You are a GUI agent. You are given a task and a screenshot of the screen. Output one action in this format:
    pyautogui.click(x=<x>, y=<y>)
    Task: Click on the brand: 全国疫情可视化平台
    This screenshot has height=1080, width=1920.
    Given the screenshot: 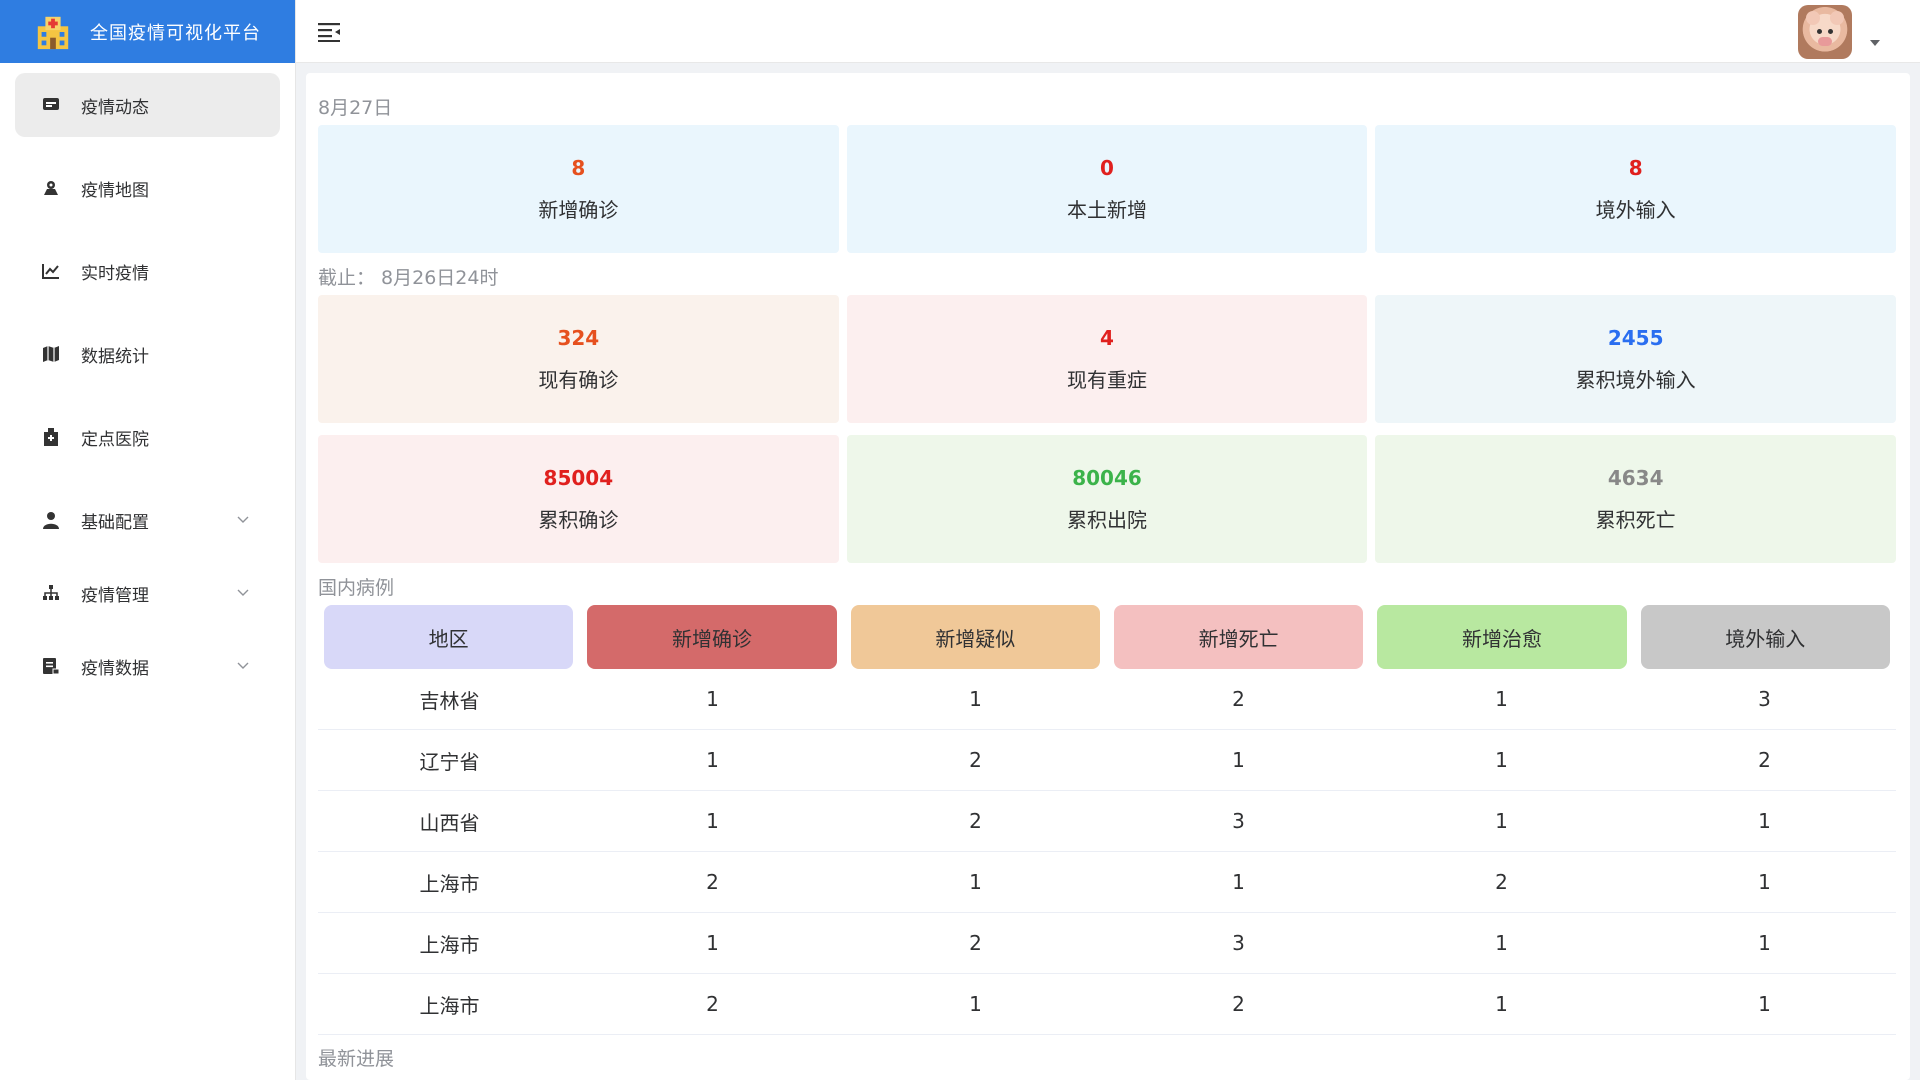 What is the action you would take?
    pyautogui.click(x=147, y=31)
    